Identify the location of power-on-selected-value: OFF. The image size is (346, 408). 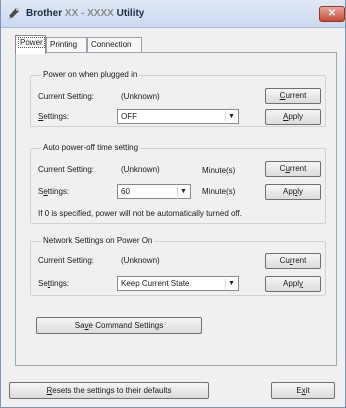
(129, 116).